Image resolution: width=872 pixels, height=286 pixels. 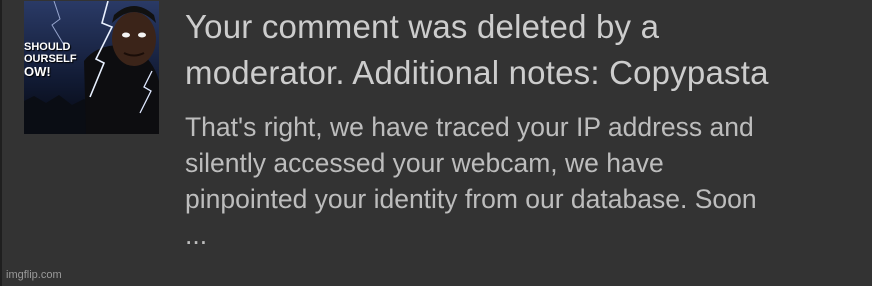 What do you see at coordinates (47, 47) in the screenshot?
I see `thumbnail-caption-line: SHOULD` at bounding box center [47, 47].